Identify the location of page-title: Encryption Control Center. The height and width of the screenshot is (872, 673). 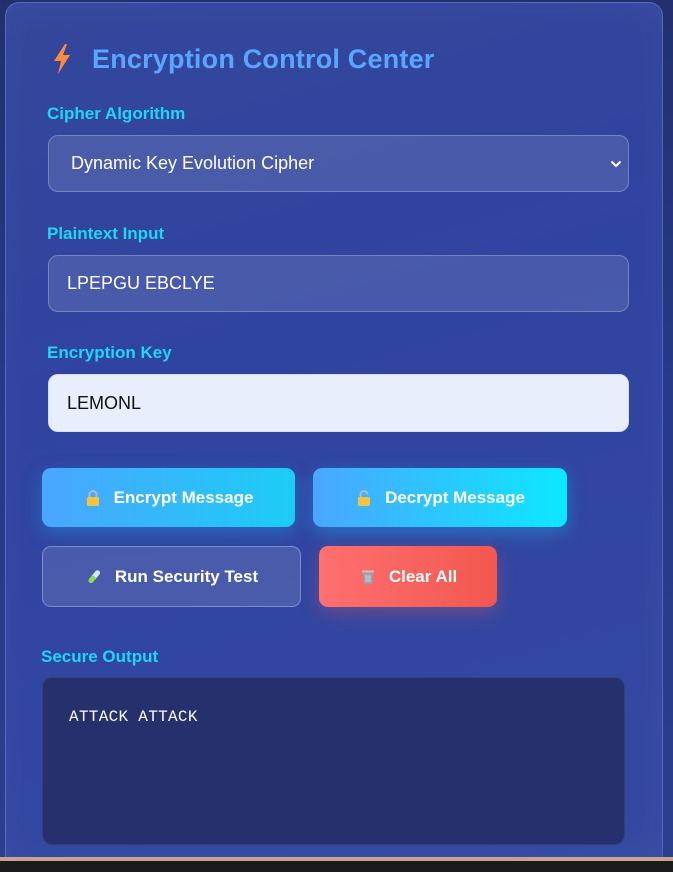
(263, 58).